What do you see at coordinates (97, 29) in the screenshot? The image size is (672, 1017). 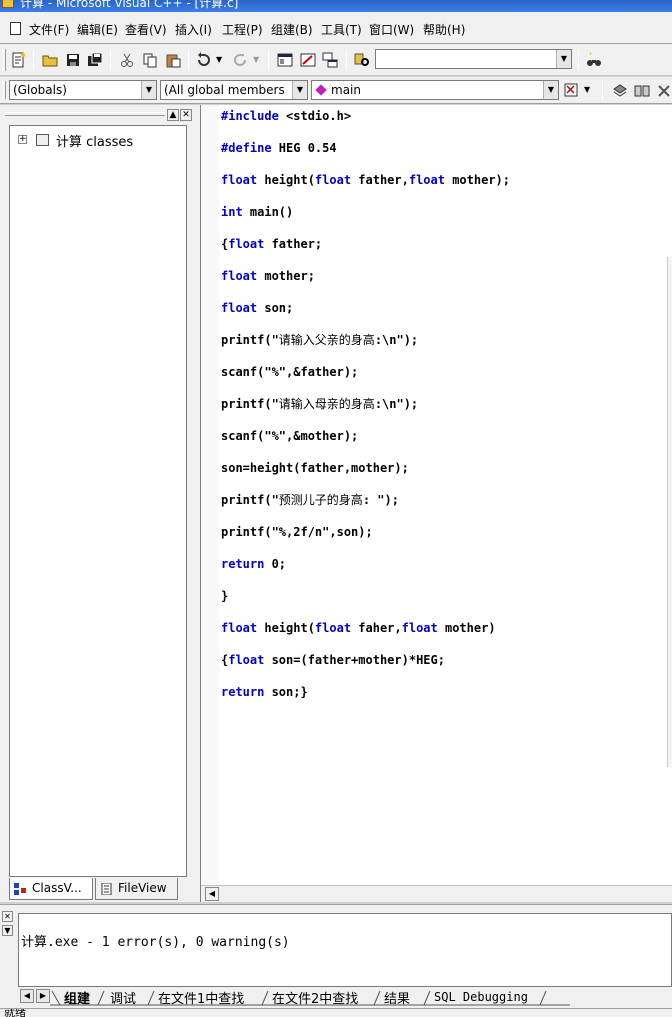 I see `menu-edit: 编辑(E)` at bounding box center [97, 29].